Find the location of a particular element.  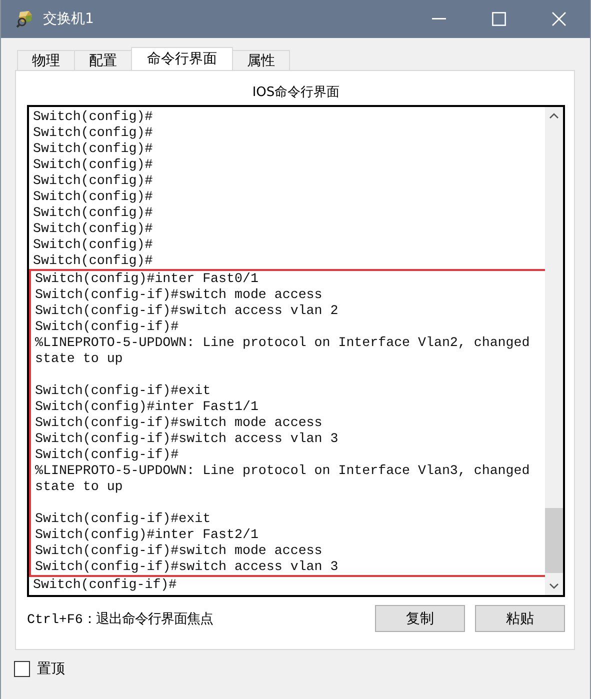

terminal-line: %LINEPROTO-5-UPDOWN: Line protocol on Interface Vlan2, changed is located at coordinates (283, 343).